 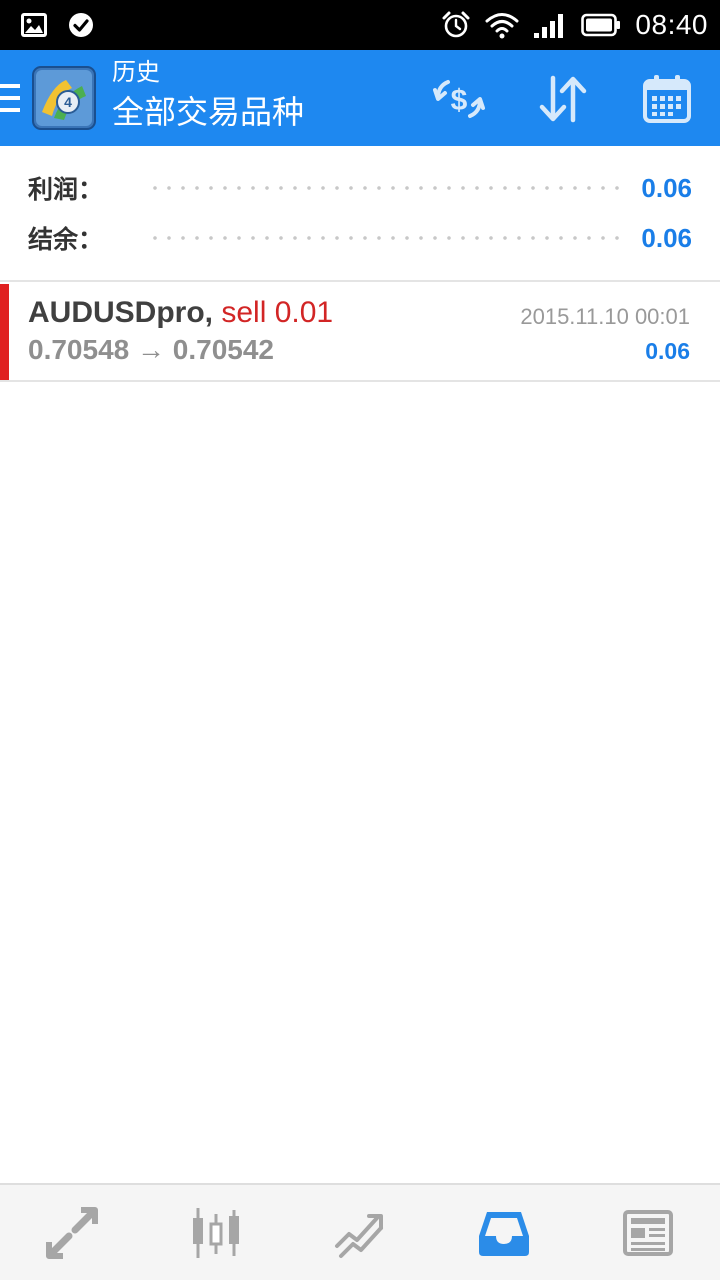 What do you see at coordinates (136, 72) in the screenshot?
I see `page-subtitle: 历史` at bounding box center [136, 72].